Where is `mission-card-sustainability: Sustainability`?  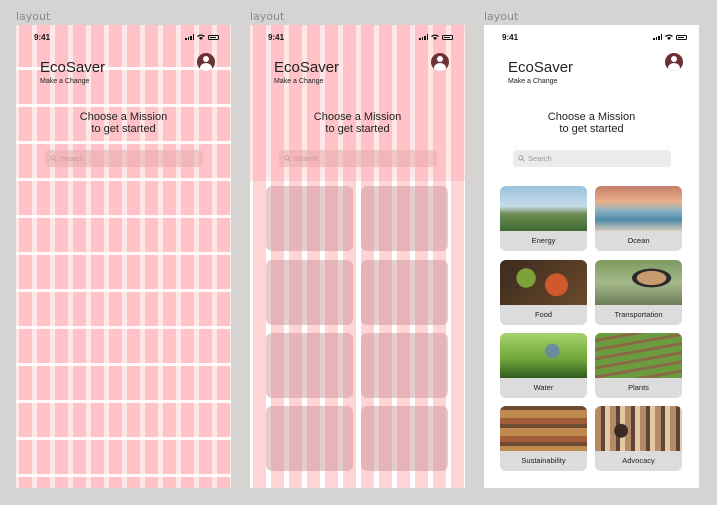
mission-card-sustainability: Sustainability is located at coordinates (543, 438).